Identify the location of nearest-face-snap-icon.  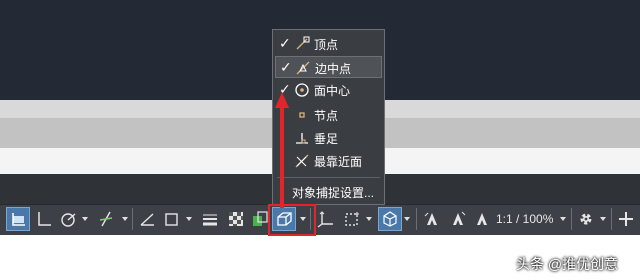
(302, 161).